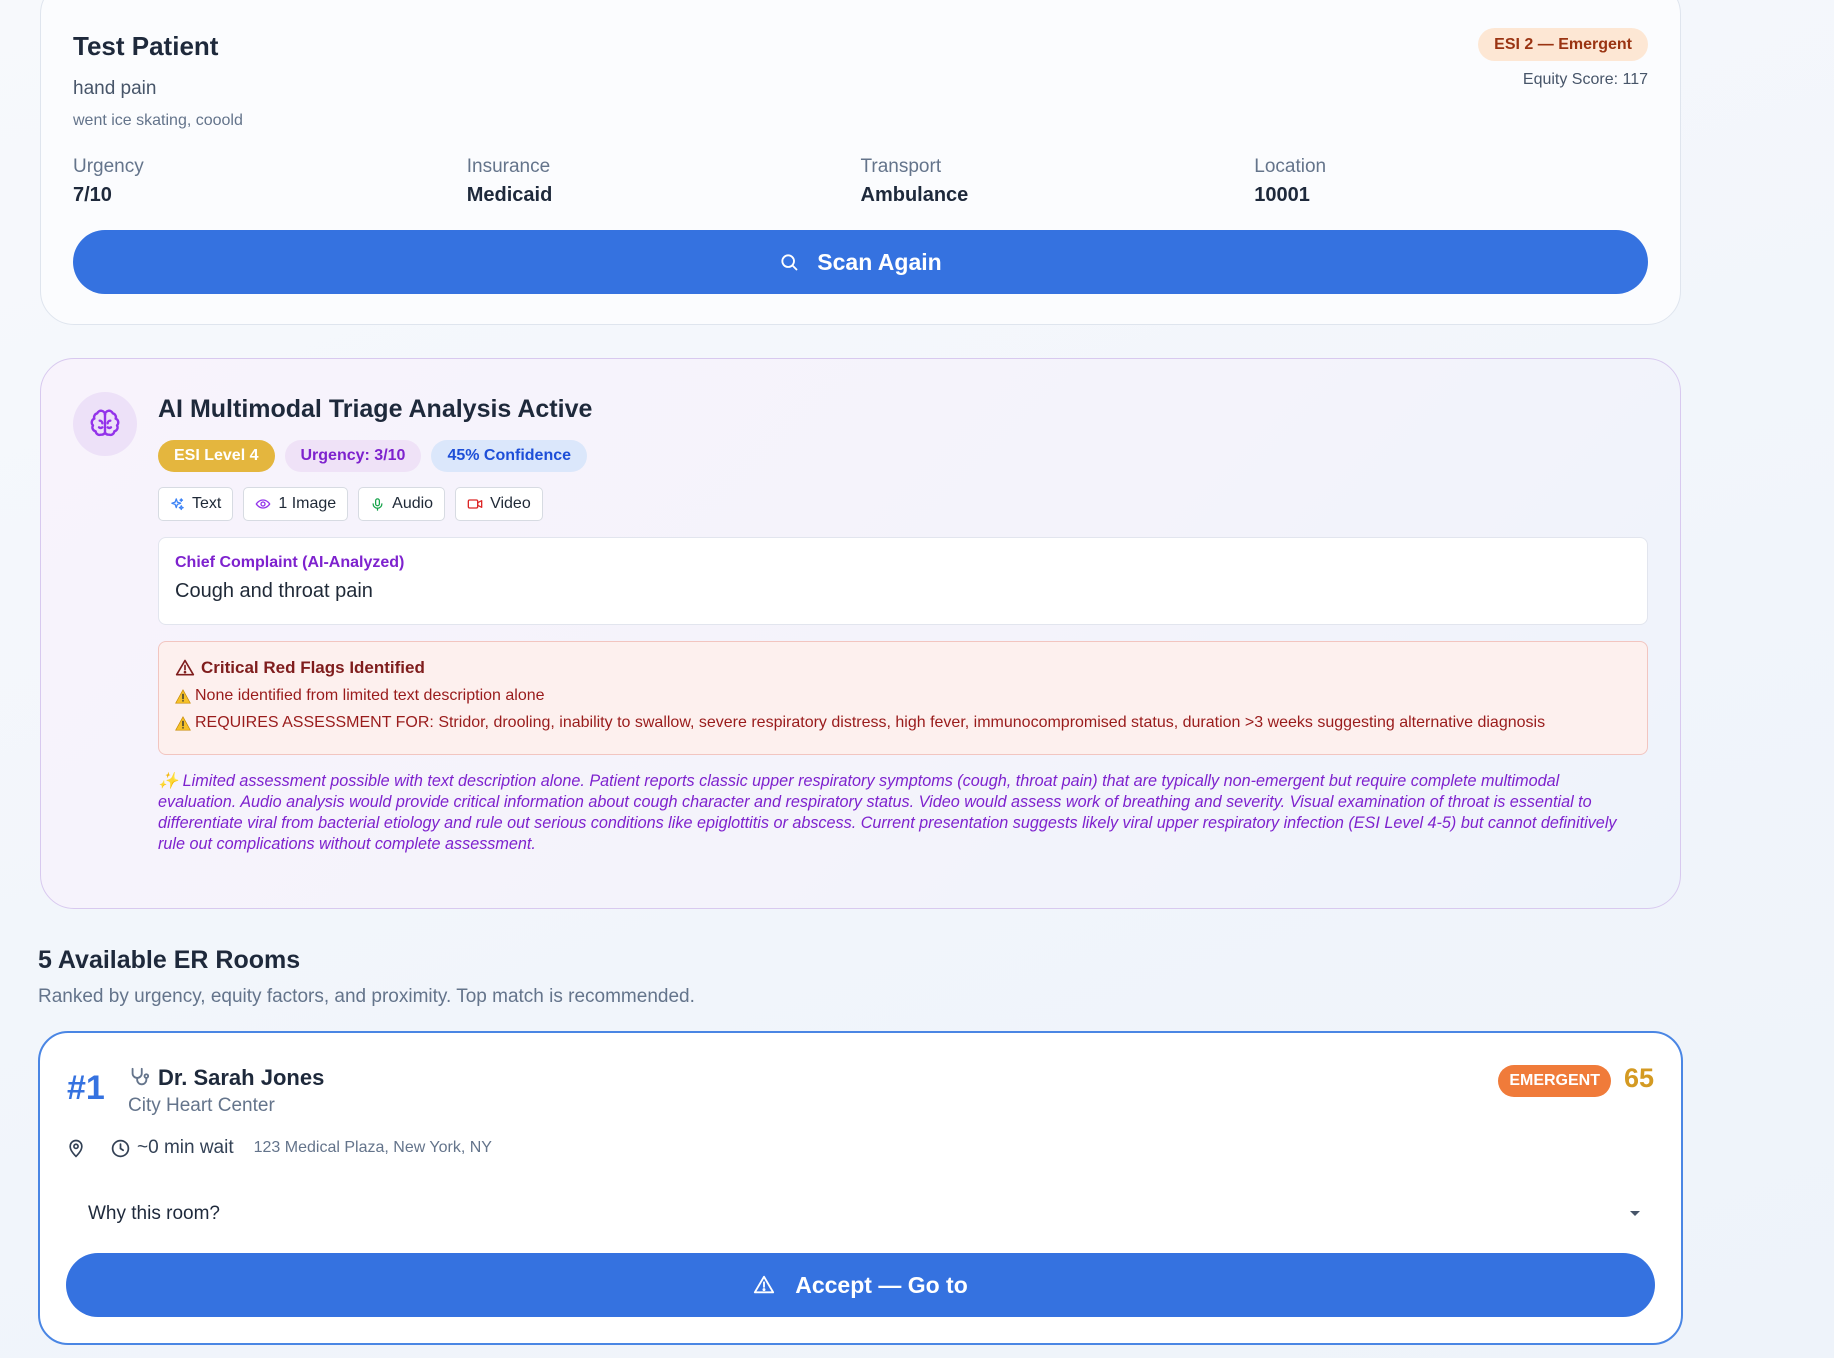 The image size is (1834, 1358). What do you see at coordinates (146, 46) in the screenshot?
I see `patient-name: Test Patient` at bounding box center [146, 46].